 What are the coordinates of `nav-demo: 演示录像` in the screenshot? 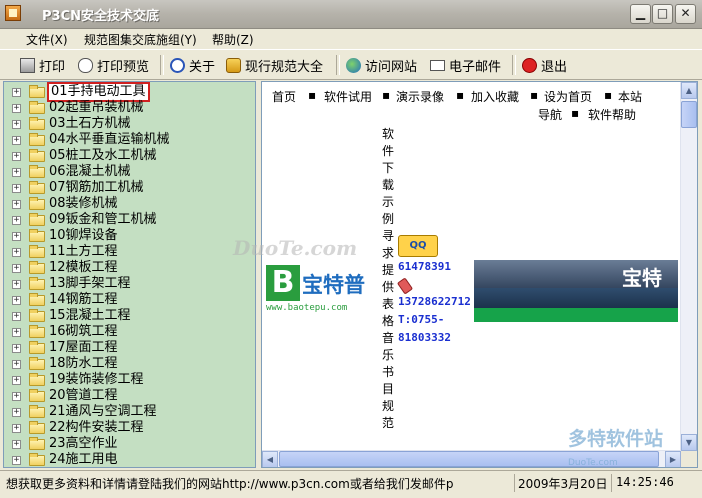 It's located at (420, 96).